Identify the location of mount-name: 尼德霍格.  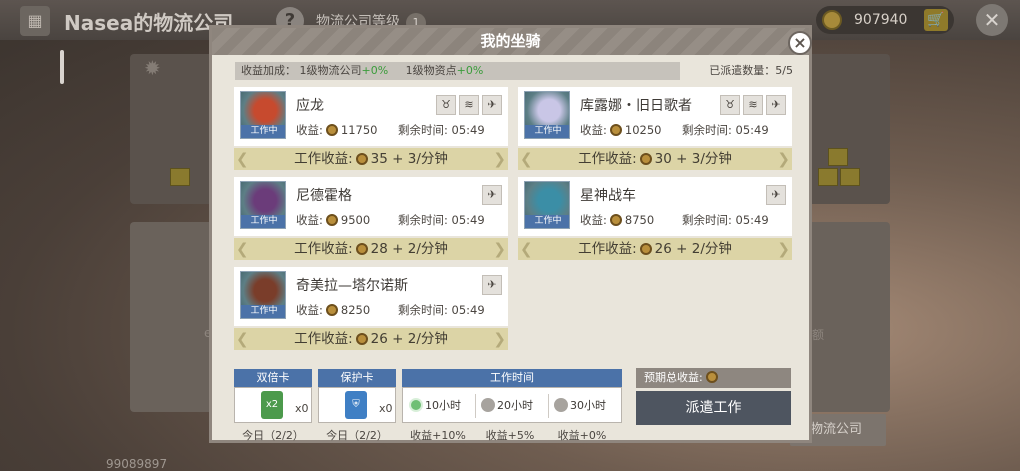
(324, 196).